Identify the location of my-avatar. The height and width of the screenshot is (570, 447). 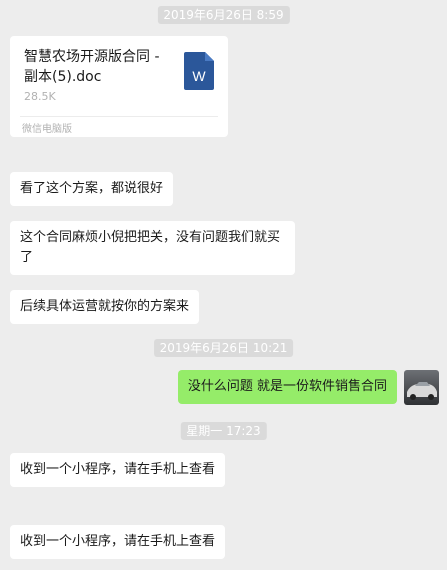
(421, 387).